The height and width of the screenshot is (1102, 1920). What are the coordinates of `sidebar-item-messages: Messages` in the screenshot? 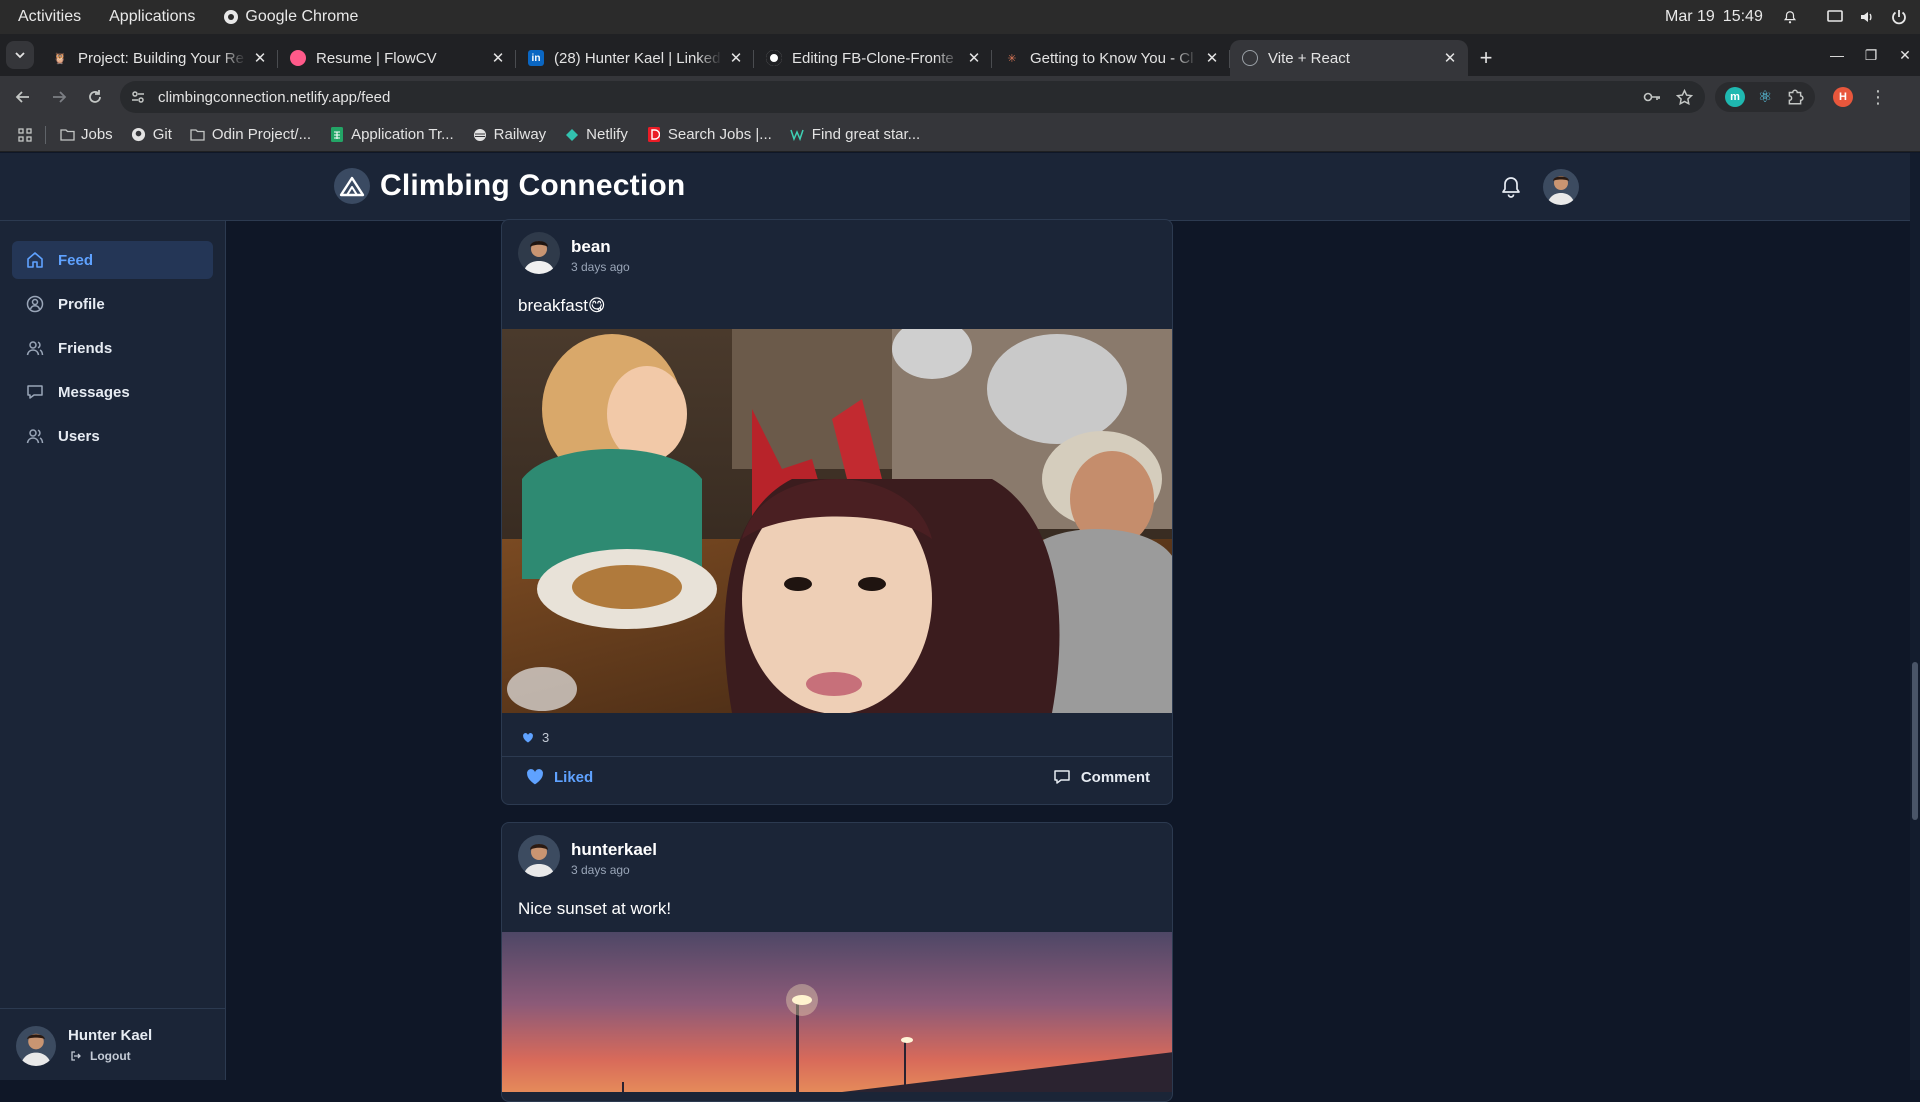 It's located at (112, 392).